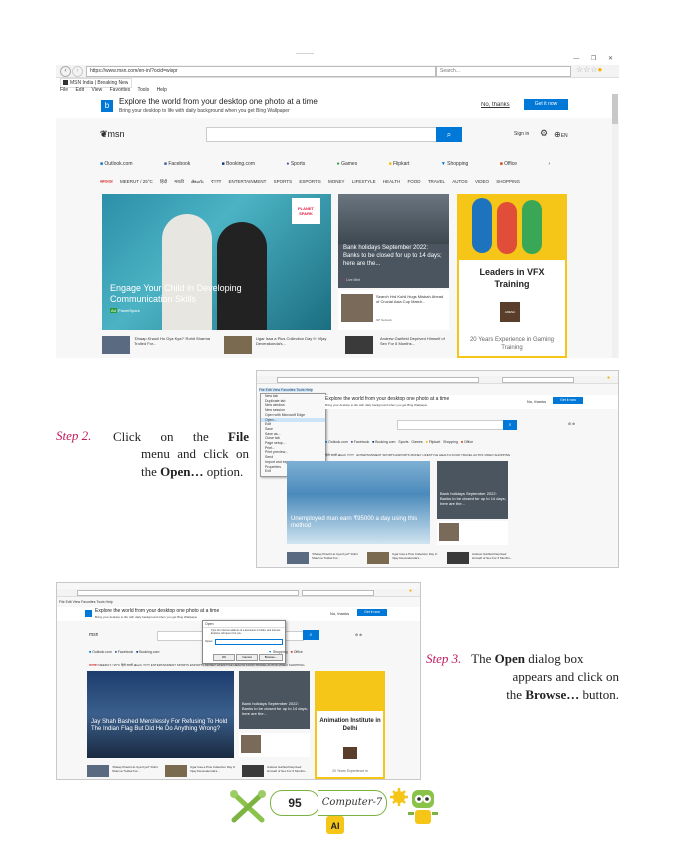 This screenshot has width=675, height=863. I want to click on quicklink-office: ■ Office, so click(511, 164).